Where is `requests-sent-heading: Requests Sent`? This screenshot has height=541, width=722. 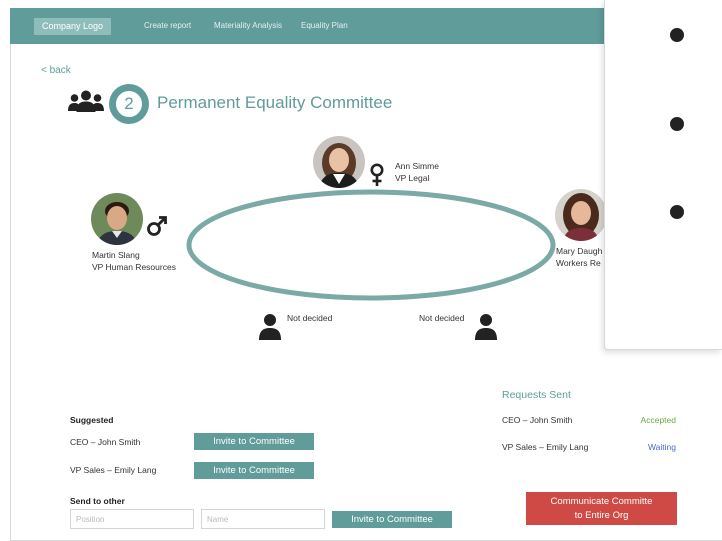 requests-sent-heading: Requests Sent is located at coordinates (536, 395).